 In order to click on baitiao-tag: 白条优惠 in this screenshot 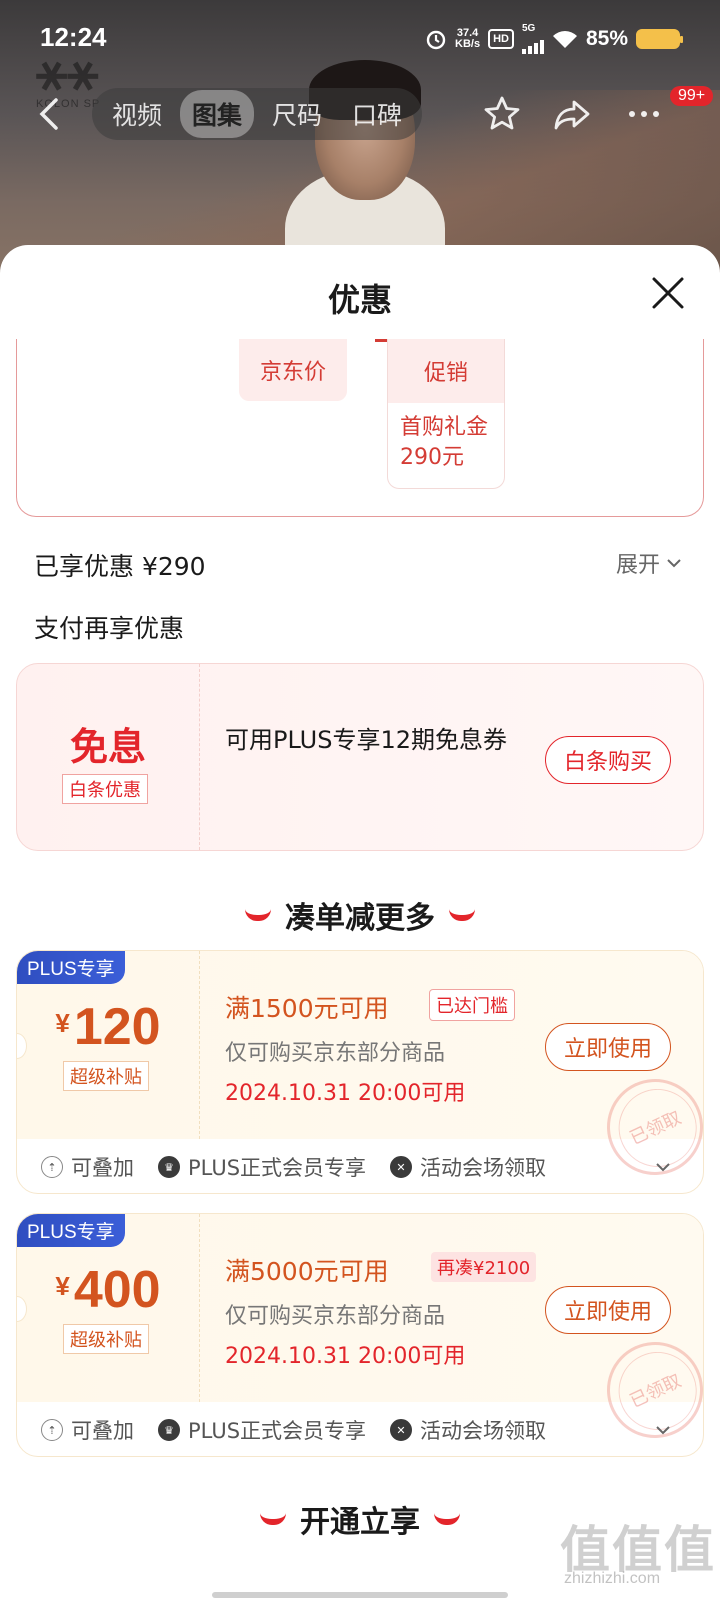, I will do `click(105, 789)`.